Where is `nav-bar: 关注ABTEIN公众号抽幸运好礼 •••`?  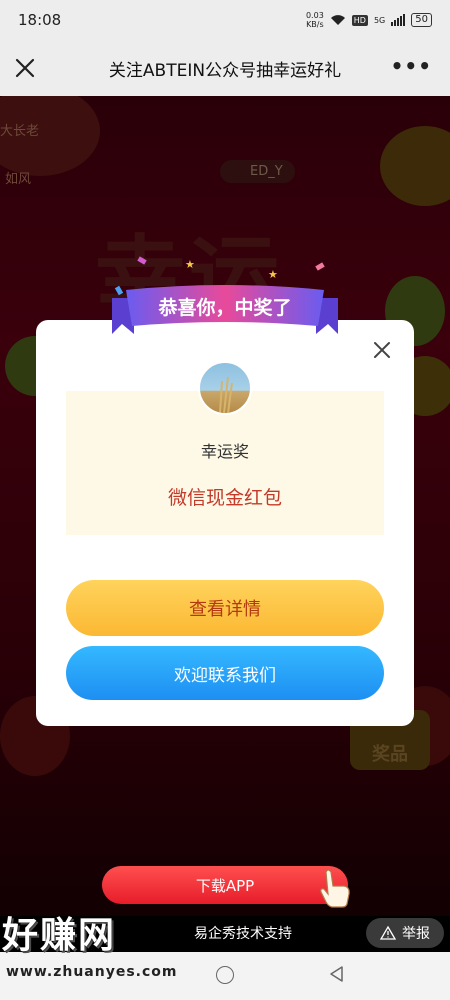 nav-bar: 关注ABTEIN公众号抽幸运好礼 ••• is located at coordinates (225, 68).